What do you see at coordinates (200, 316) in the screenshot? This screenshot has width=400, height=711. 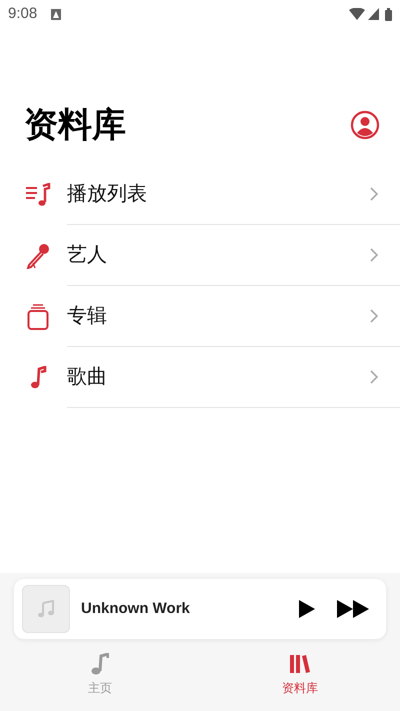 I see `library-item: 专辑` at bounding box center [200, 316].